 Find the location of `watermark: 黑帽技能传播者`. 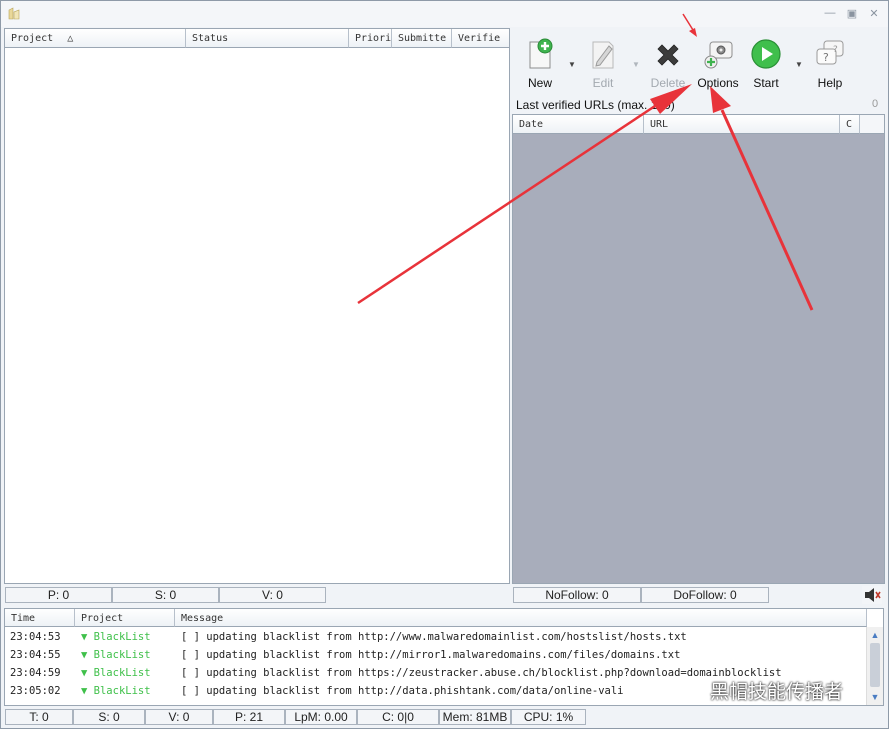

watermark: 黑帽技能传播者 is located at coordinates (759, 690).